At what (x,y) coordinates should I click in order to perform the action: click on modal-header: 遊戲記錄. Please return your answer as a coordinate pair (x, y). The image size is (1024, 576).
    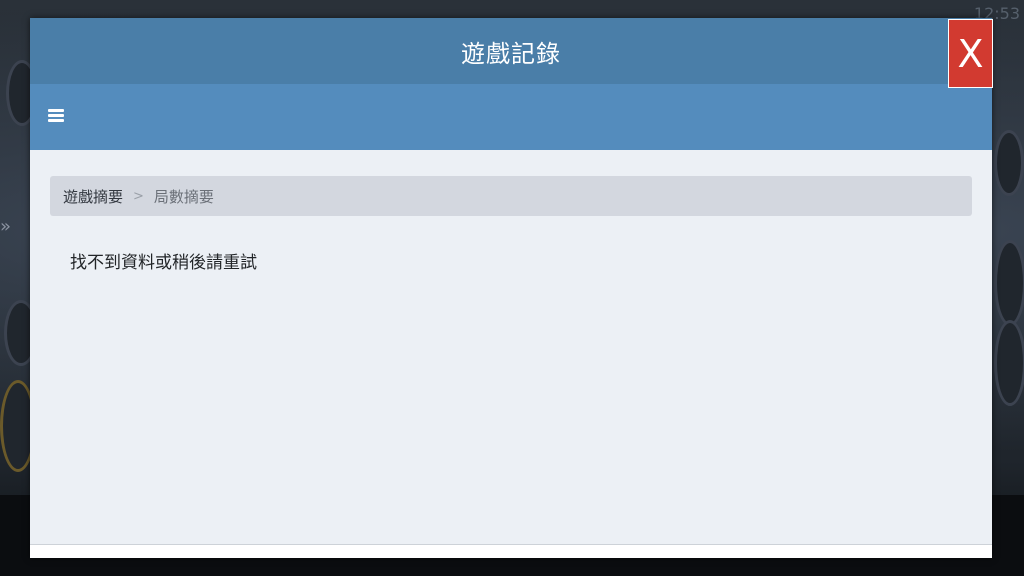
    Looking at the image, I should click on (511, 51).